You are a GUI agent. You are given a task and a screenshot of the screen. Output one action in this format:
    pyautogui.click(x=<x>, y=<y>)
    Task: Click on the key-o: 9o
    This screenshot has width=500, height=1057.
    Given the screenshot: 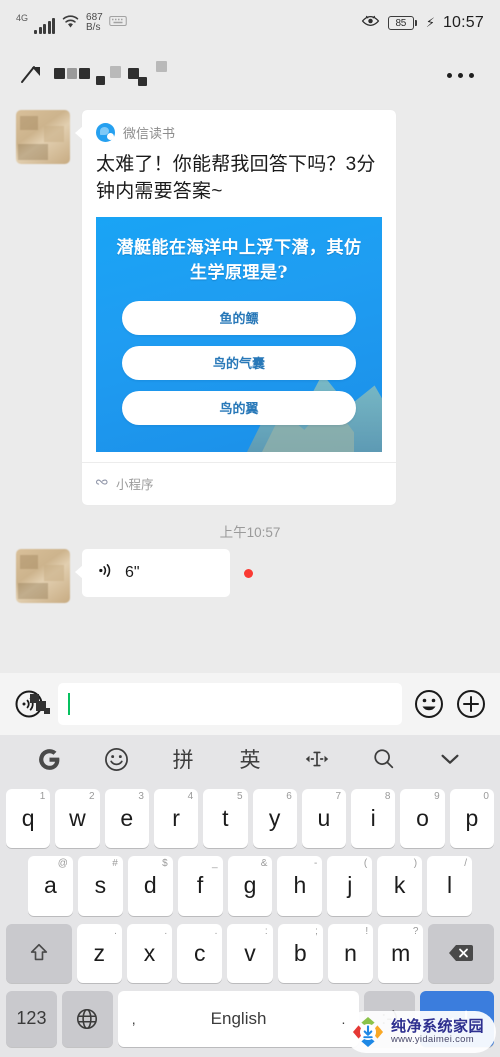 What is the action you would take?
    pyautogui.click(x=422, y=819)
    